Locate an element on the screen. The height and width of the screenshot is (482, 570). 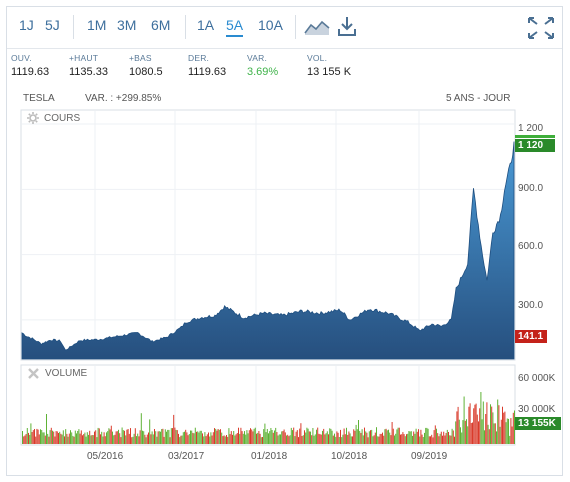
volume-panel-tag: VOLUME is located at coordinates (57, 373).